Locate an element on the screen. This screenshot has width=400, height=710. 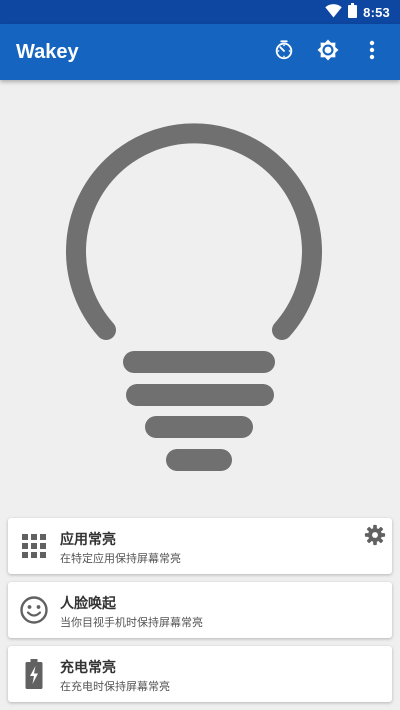
timer-button is located at coordinates (284, 52).